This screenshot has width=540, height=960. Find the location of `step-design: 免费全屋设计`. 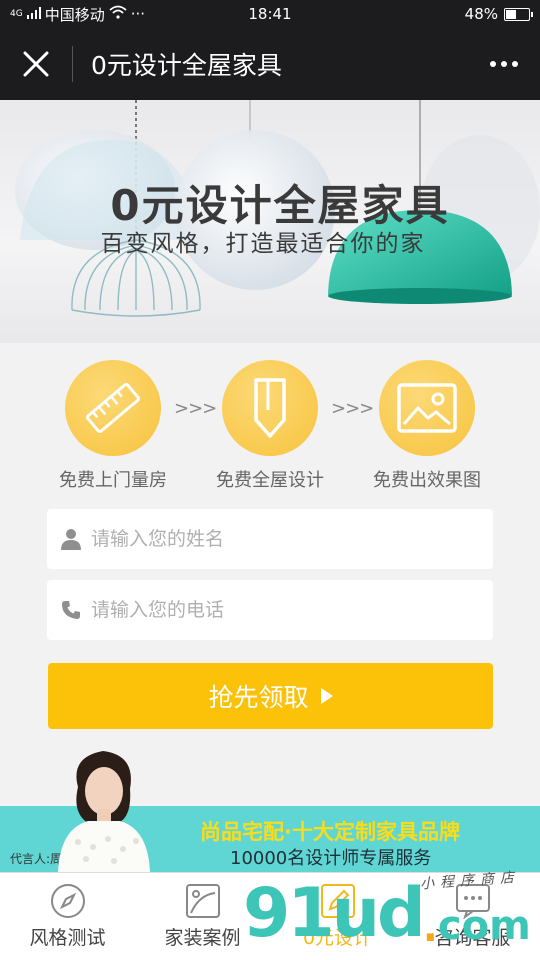

step-design: 免费全屋设计 is located at coordinates (270, 426).